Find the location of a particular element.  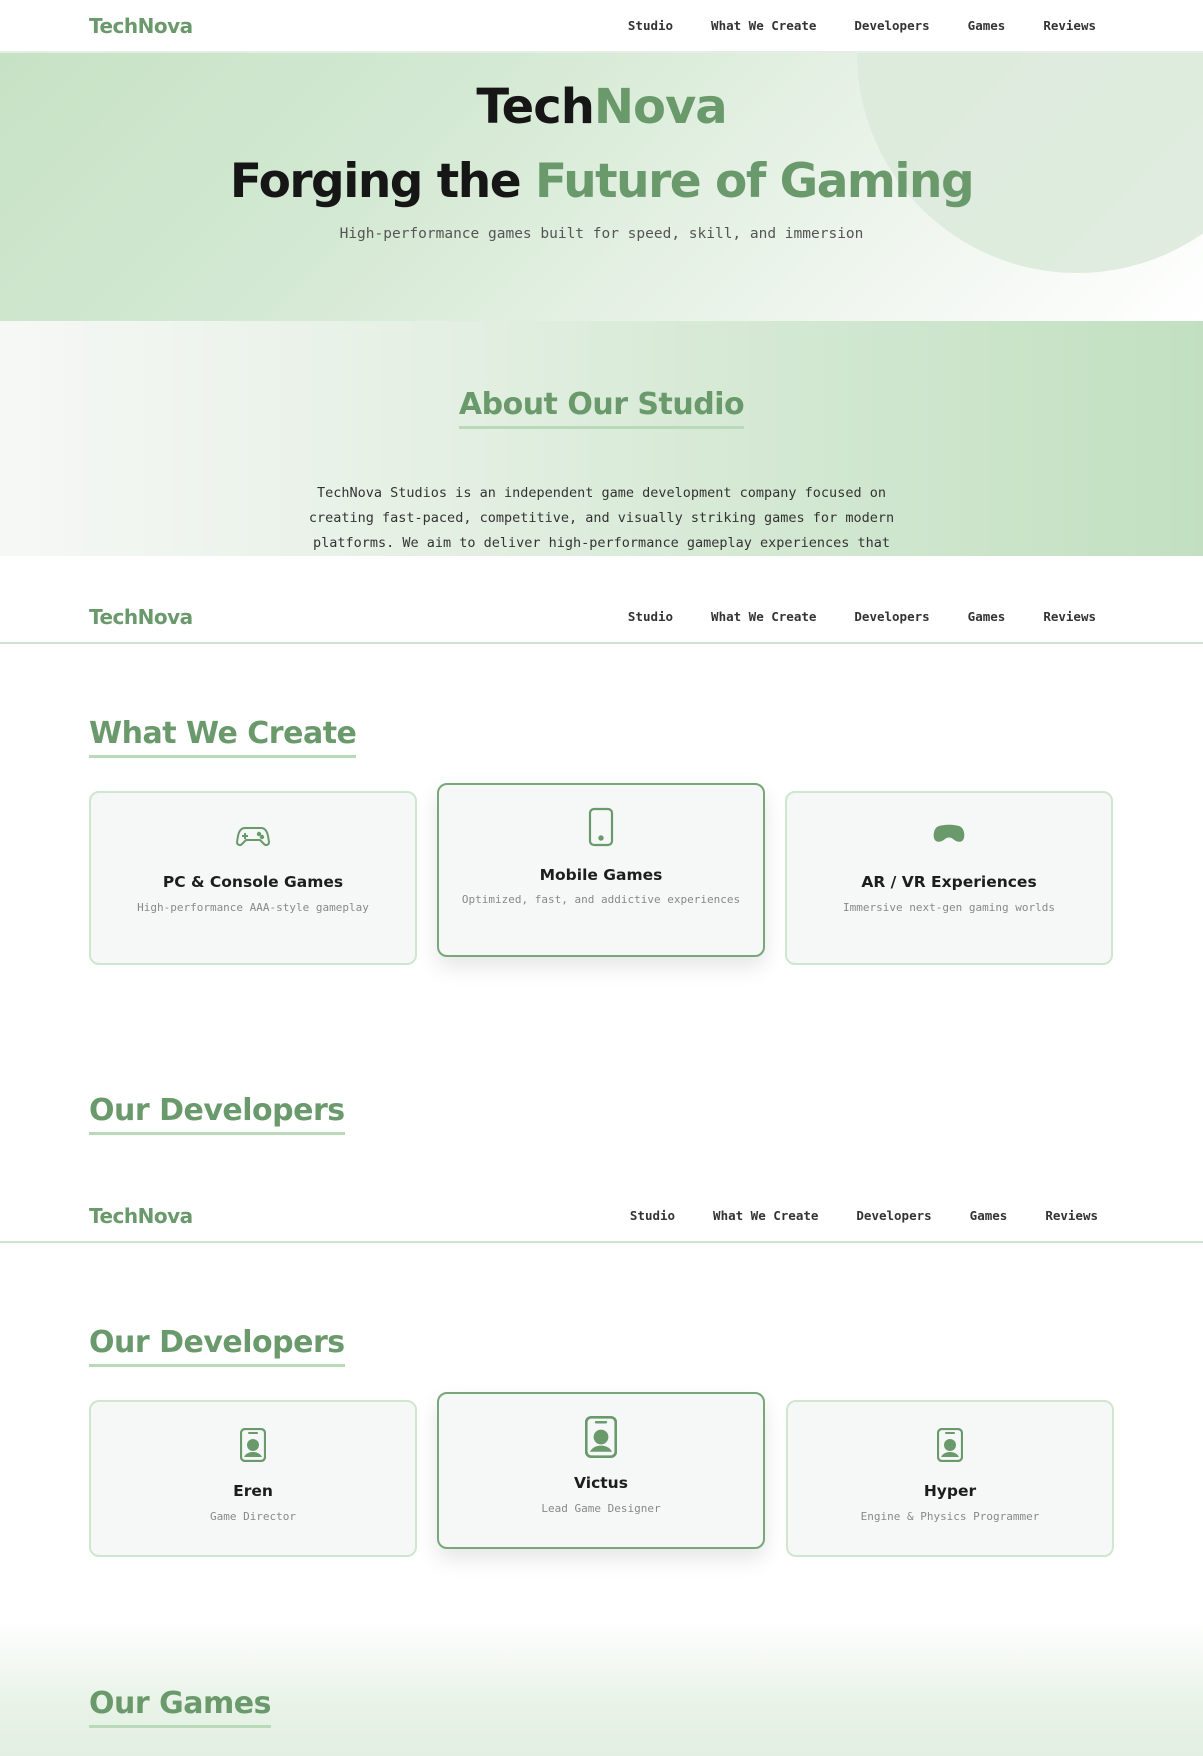

create-title-wrap: What We Create is located at coordinates (223, 737).